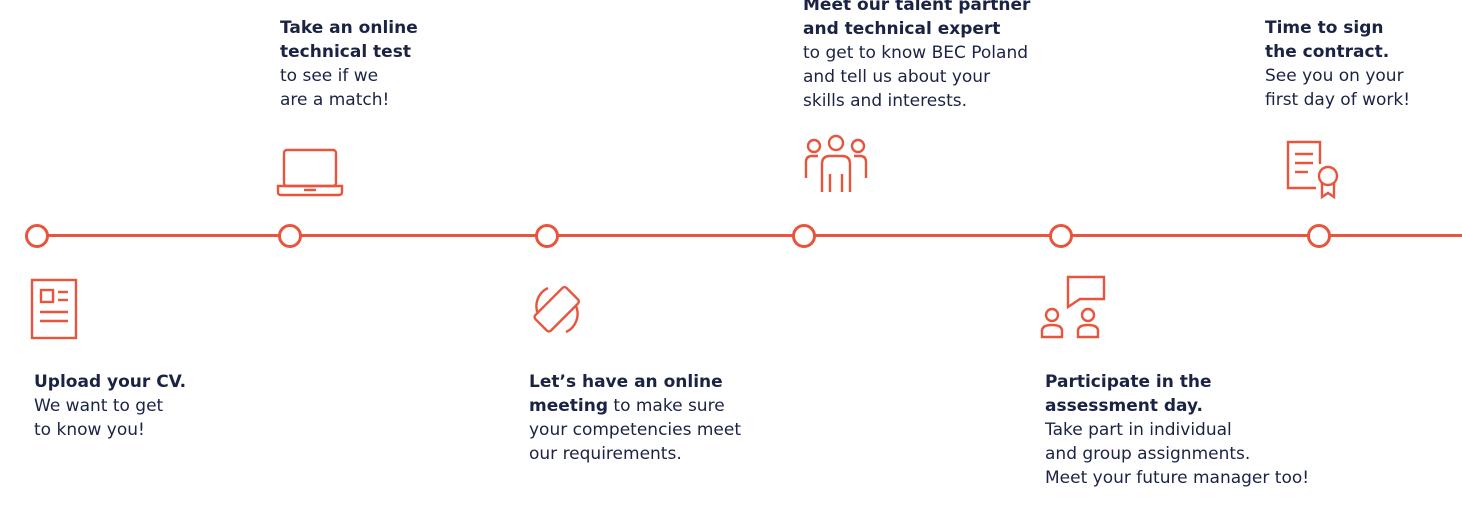  Describe the element at coordinates (916, 53) in the screenshot. I see `step-text-line: to get to know BEC Poland` at that location.